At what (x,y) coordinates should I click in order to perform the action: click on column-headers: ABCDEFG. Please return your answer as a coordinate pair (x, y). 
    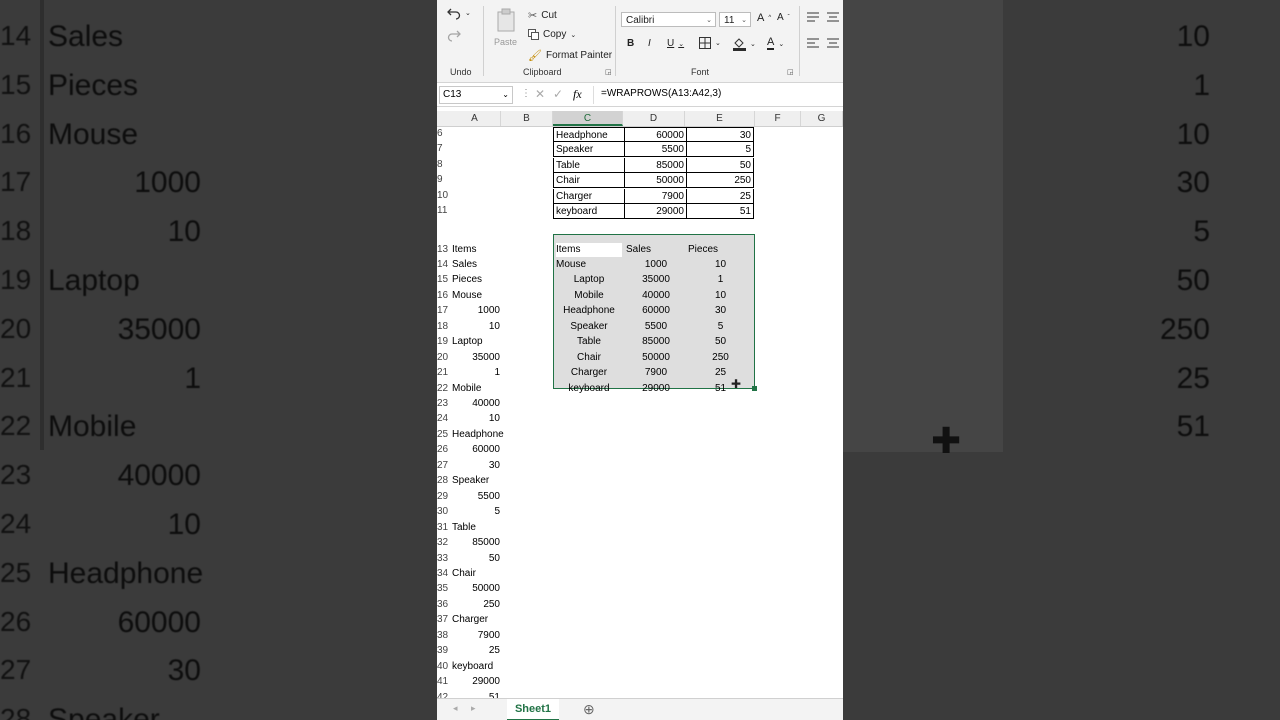
    Looking at the image, I should click on (640, 119).